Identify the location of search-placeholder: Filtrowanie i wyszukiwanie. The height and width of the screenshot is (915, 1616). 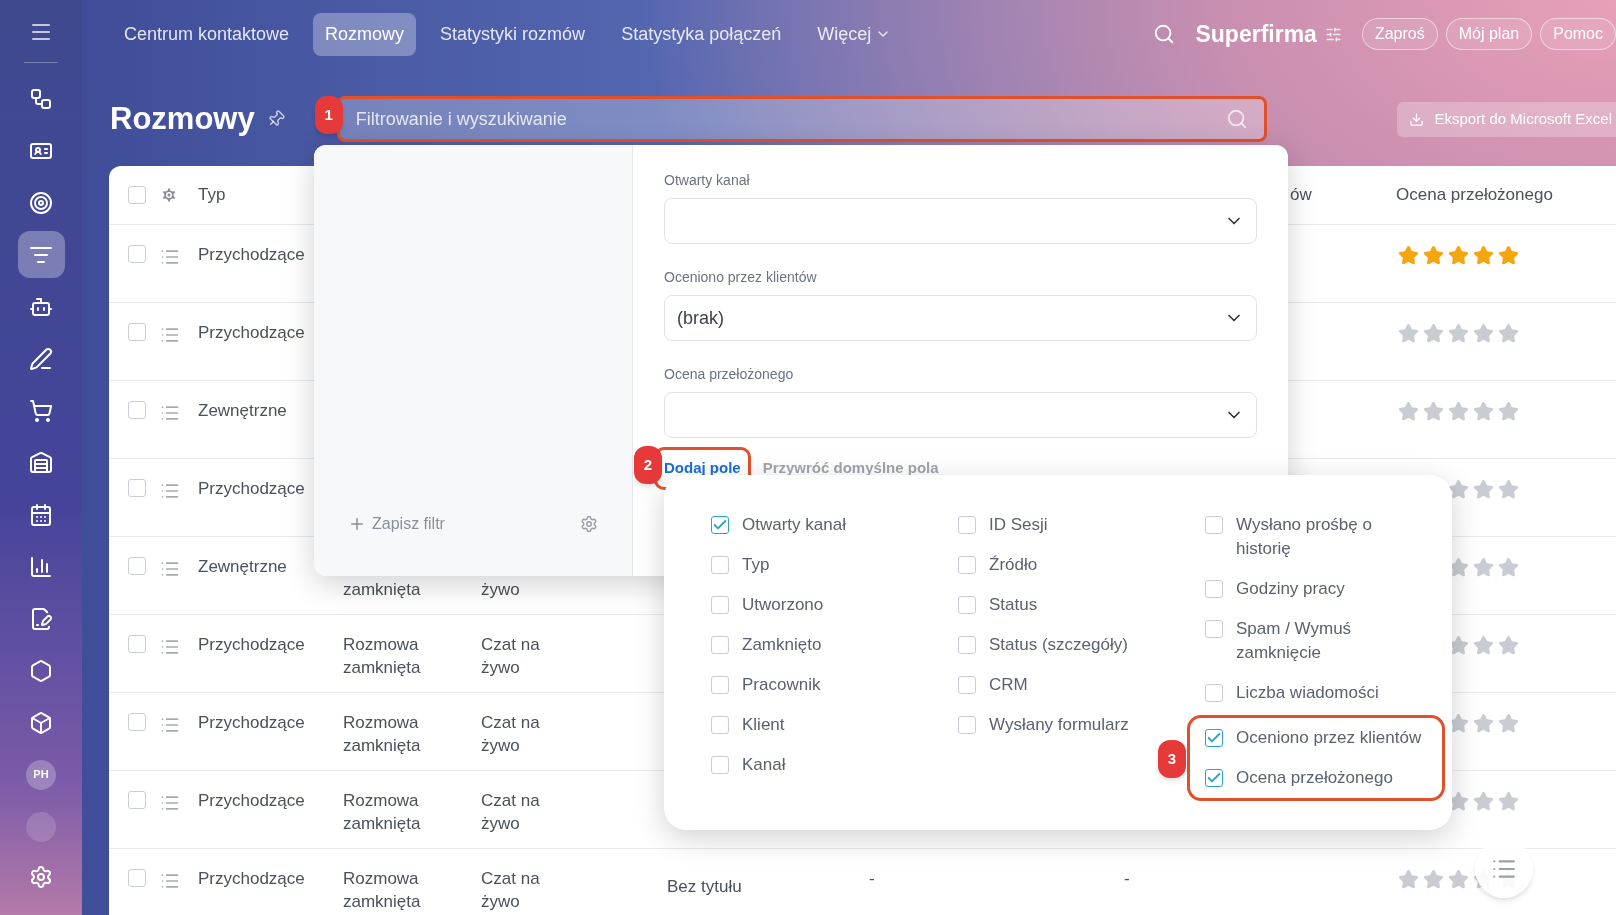
(461, 119).